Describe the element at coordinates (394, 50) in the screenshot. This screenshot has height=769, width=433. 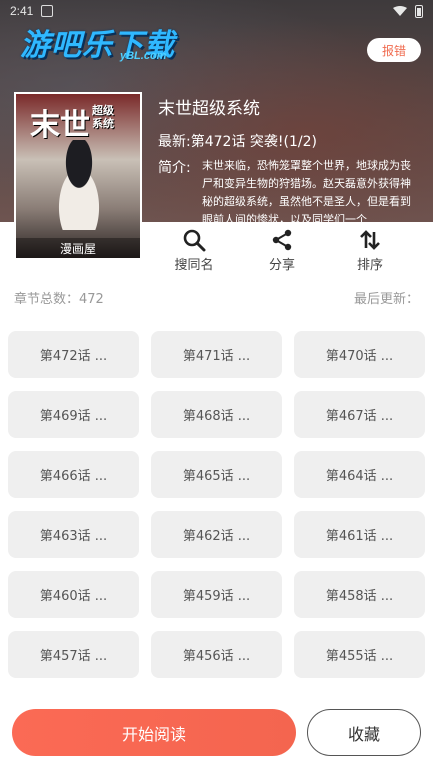
I see `report-button: 报错` at that location.